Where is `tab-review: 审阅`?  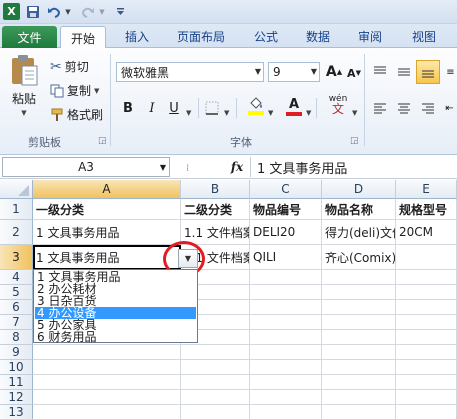 tab-review: 审阅 is located at coordinates (370, 36).